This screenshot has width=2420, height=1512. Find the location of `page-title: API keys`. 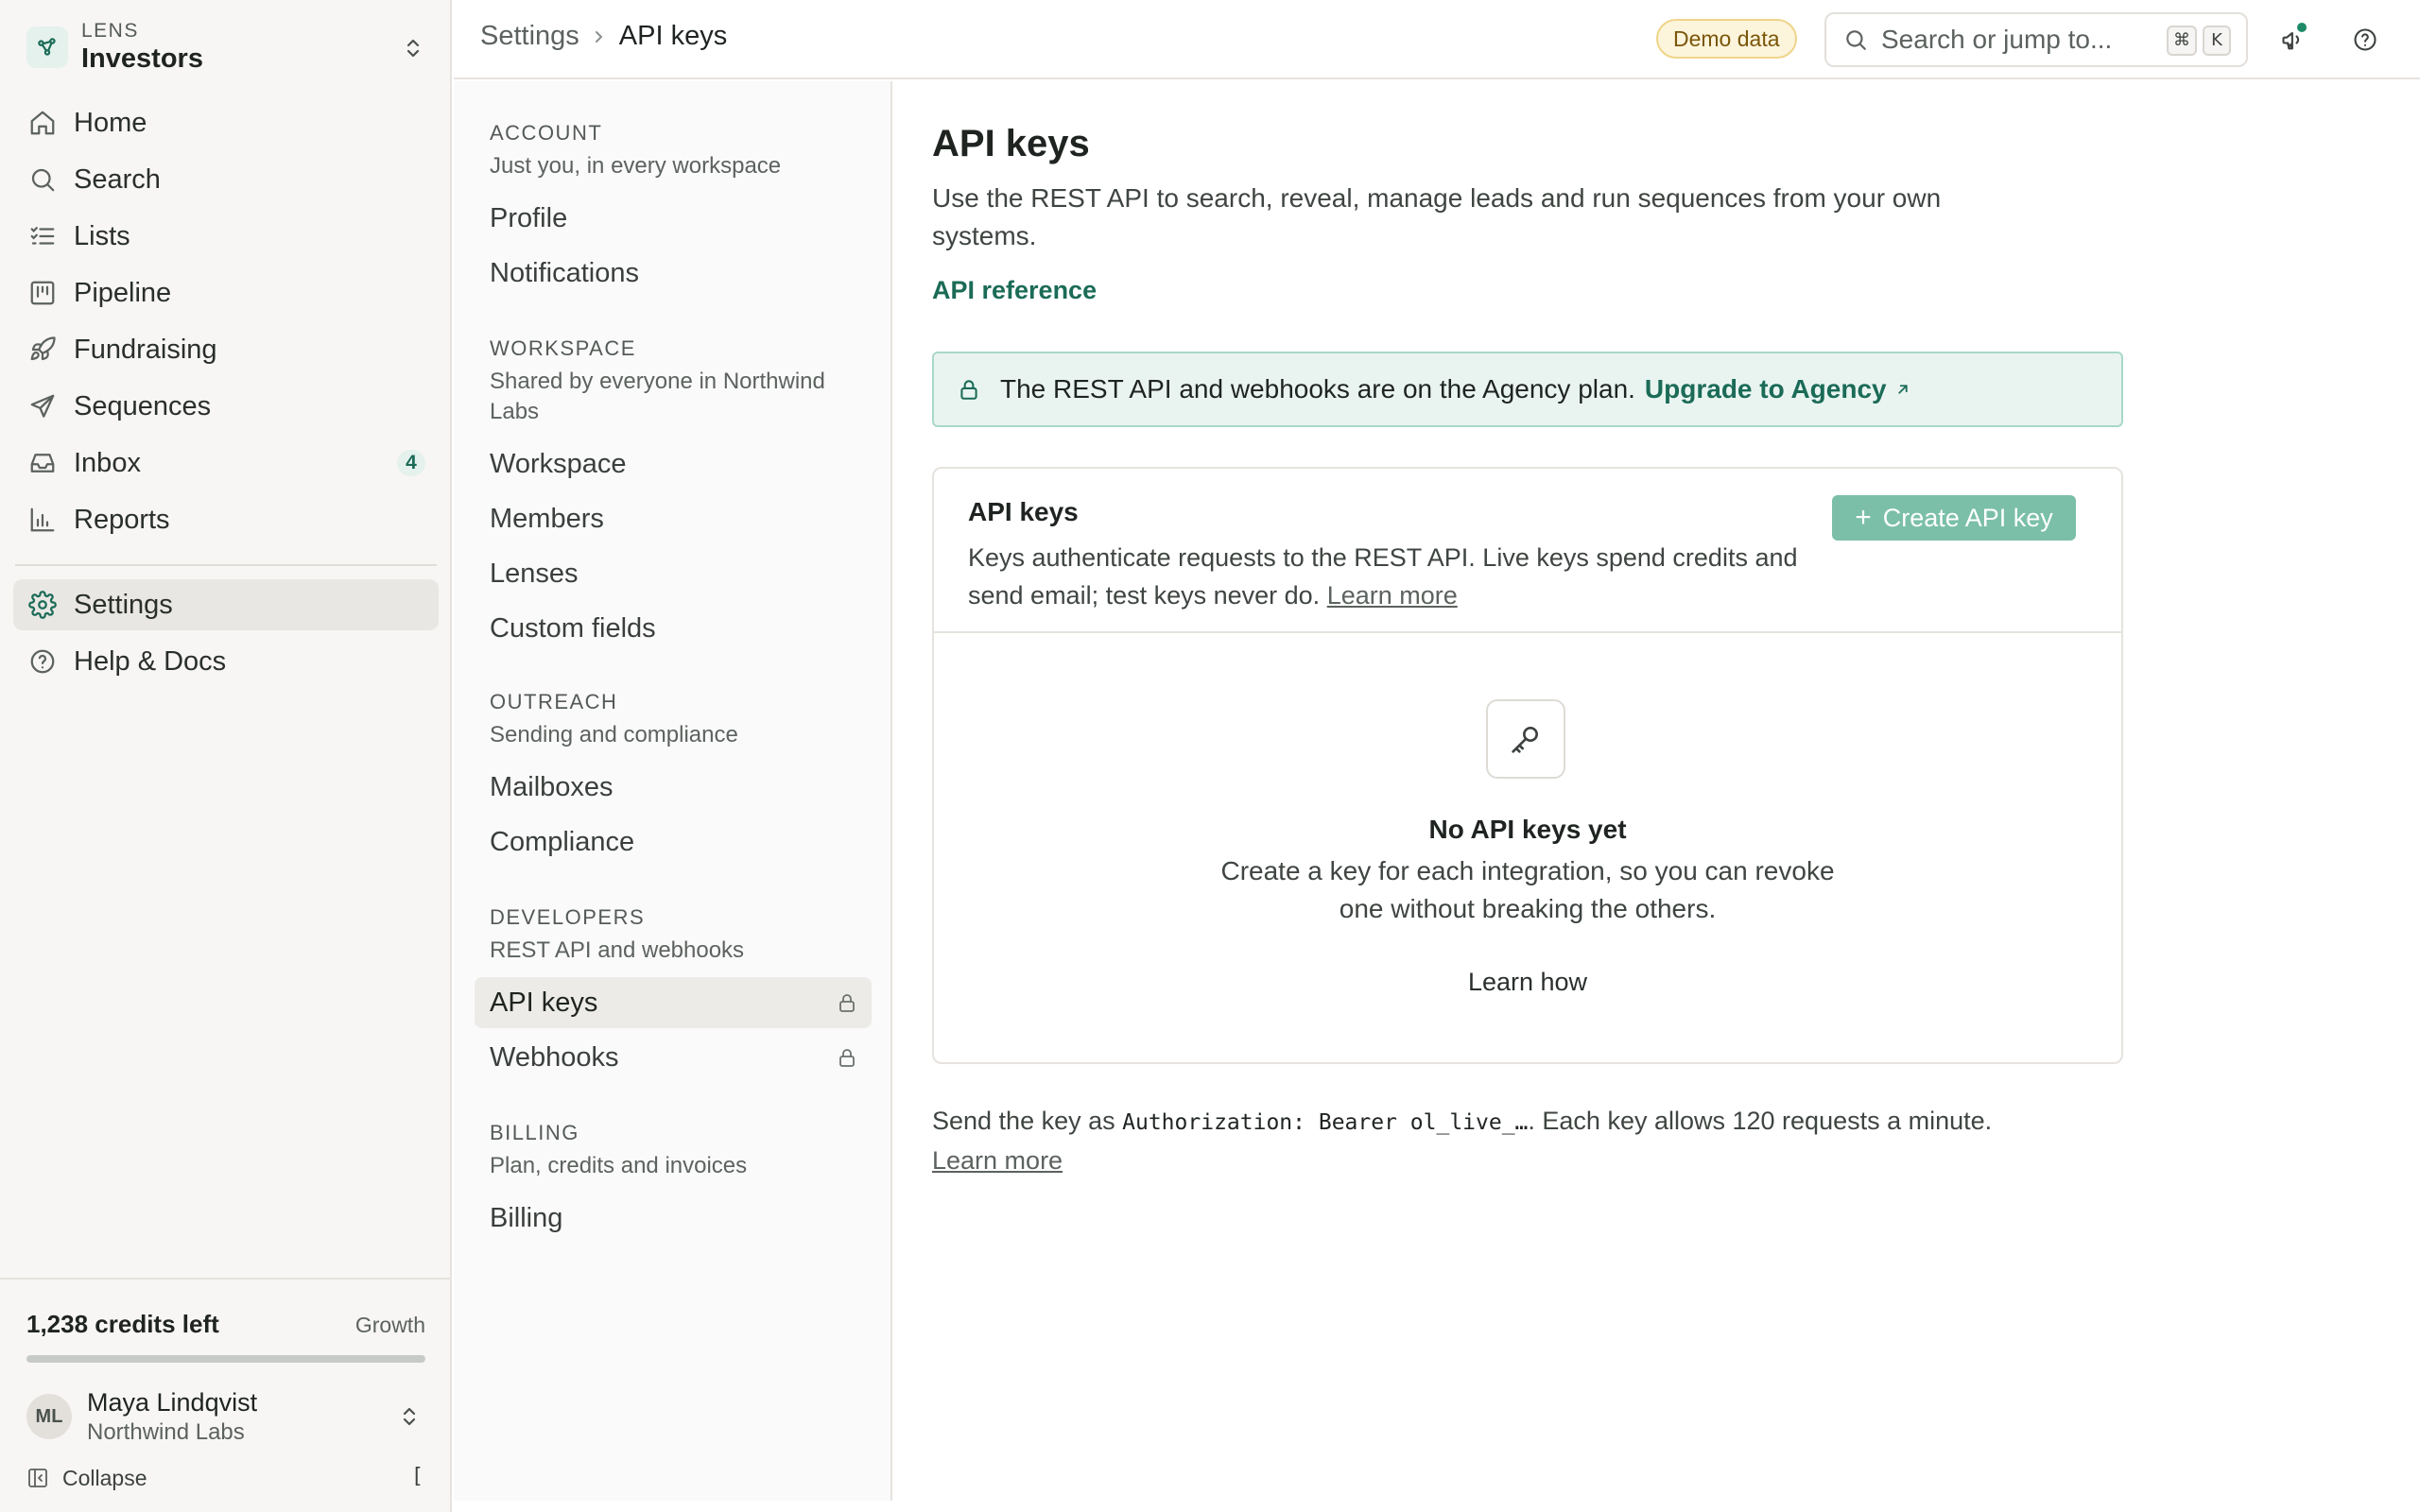

page-title: API keys is located at coordinates (1011, 143).